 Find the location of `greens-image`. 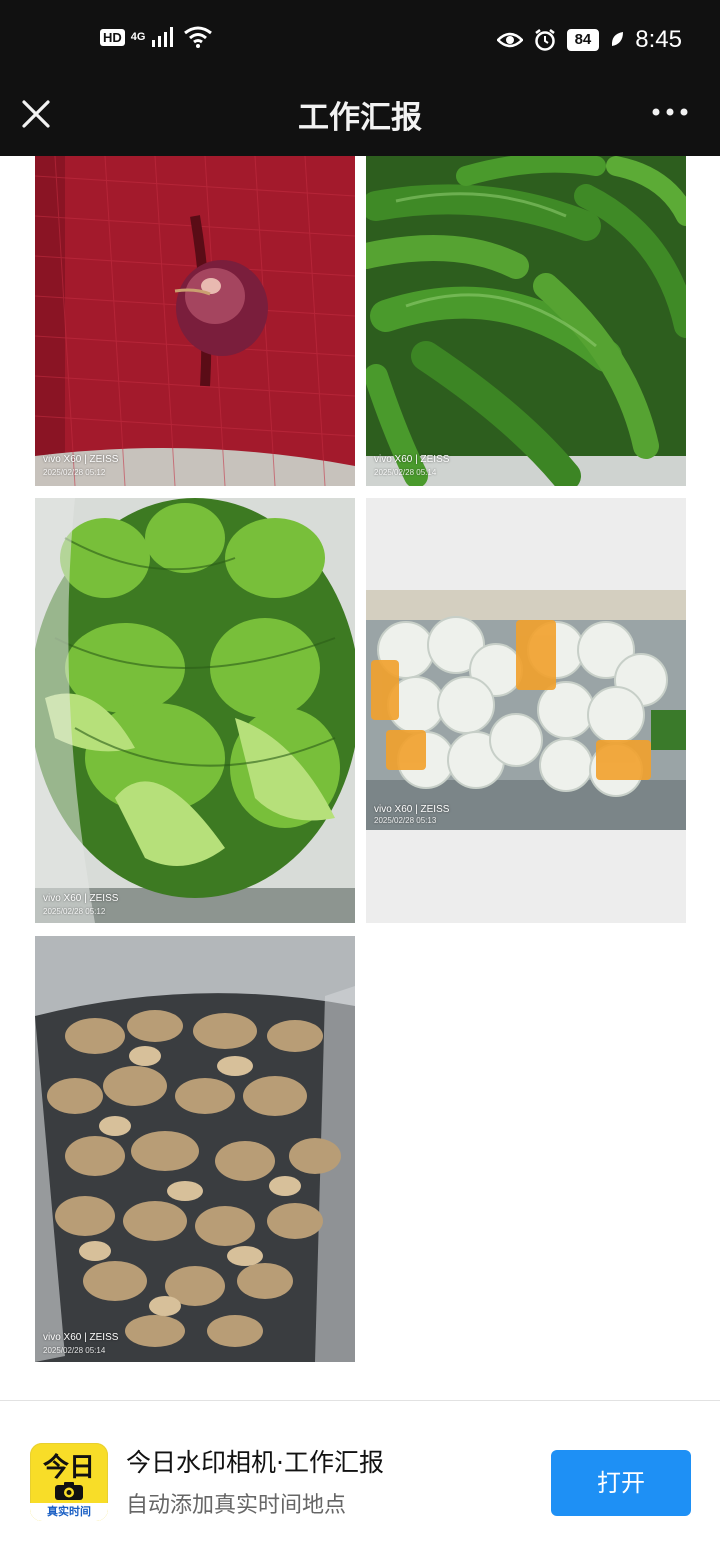

greens-image is located at coordinates (195, 710).